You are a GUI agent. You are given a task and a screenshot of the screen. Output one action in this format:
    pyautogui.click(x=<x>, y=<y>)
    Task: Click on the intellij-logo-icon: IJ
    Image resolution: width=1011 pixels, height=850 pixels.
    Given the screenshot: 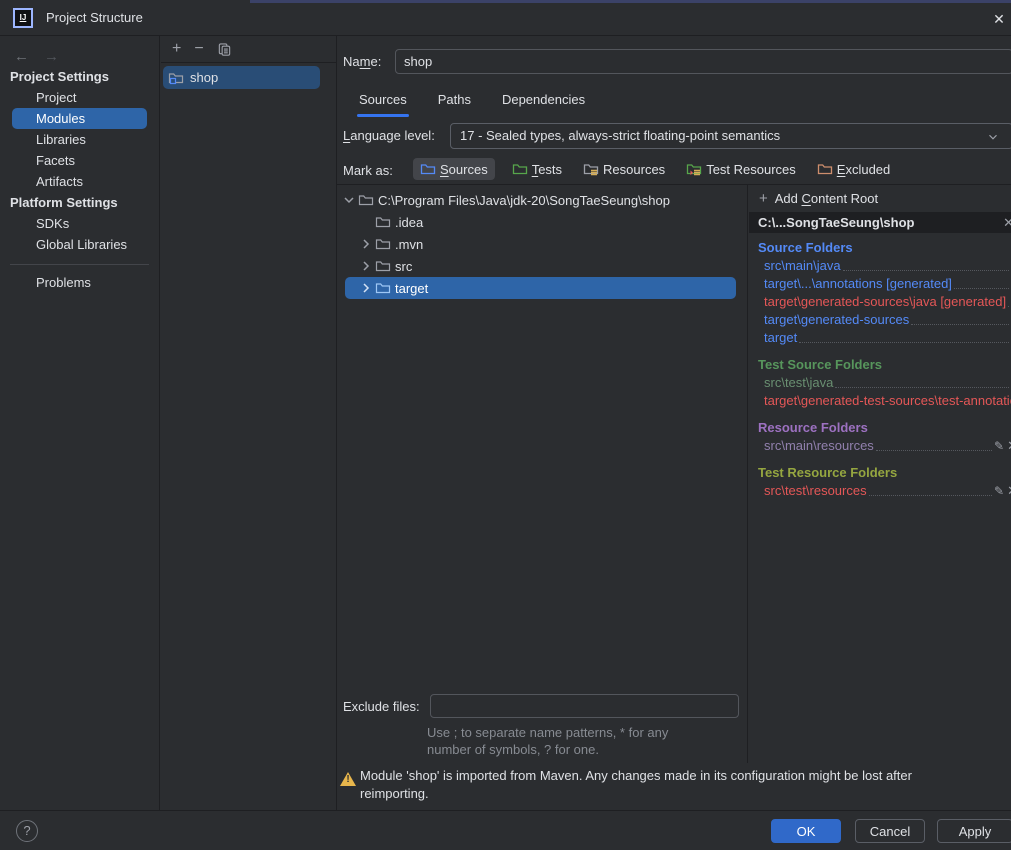 What is the action you would take?
    pyautogui.click(x=23, y=17)
    